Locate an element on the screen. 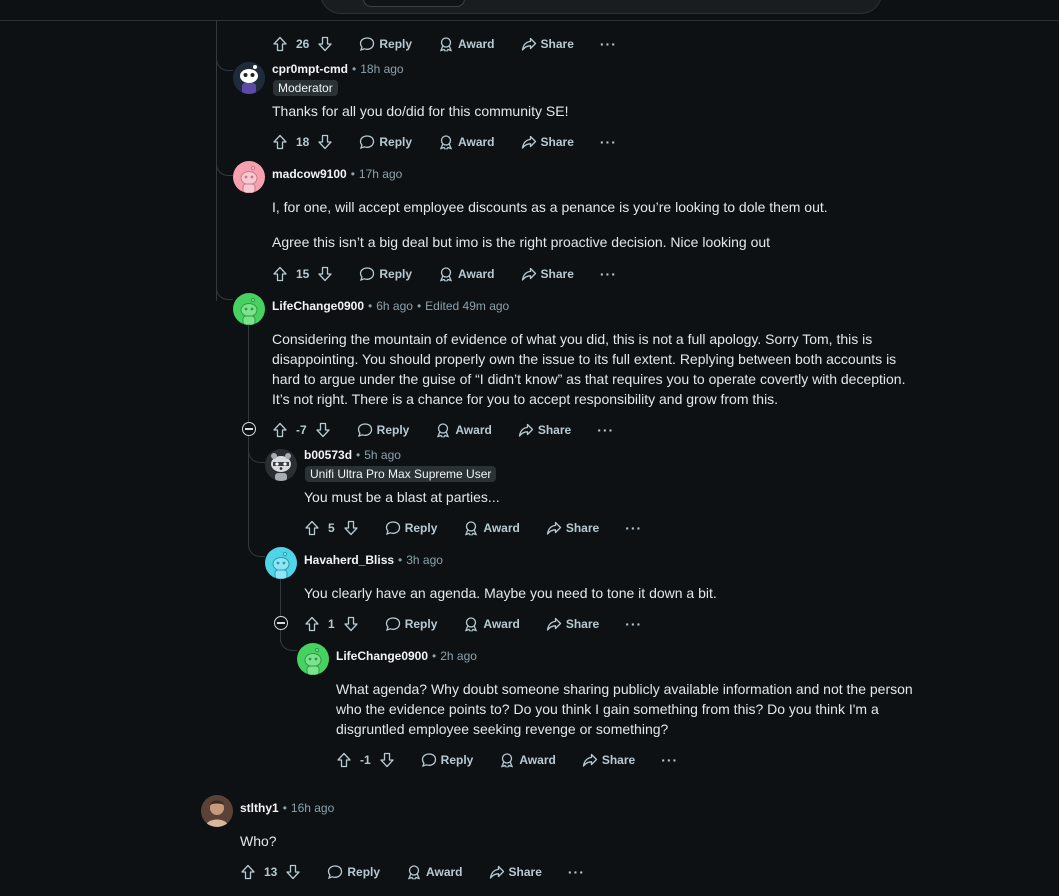 The image size is (1059, 896). cyan-snoo-avatar-icon is located at coordinates (281, 563).